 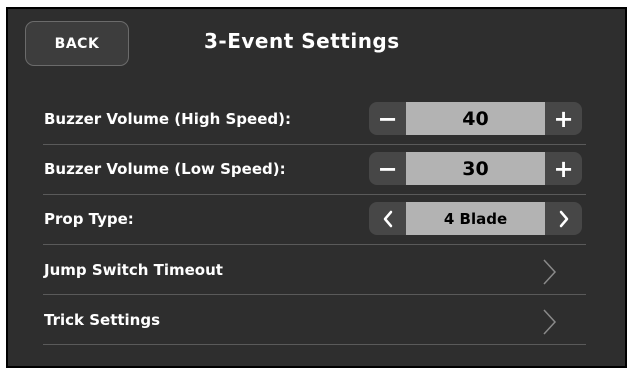 I want to click on page-title: 3-Event Settings, so click(x=302, y=41).